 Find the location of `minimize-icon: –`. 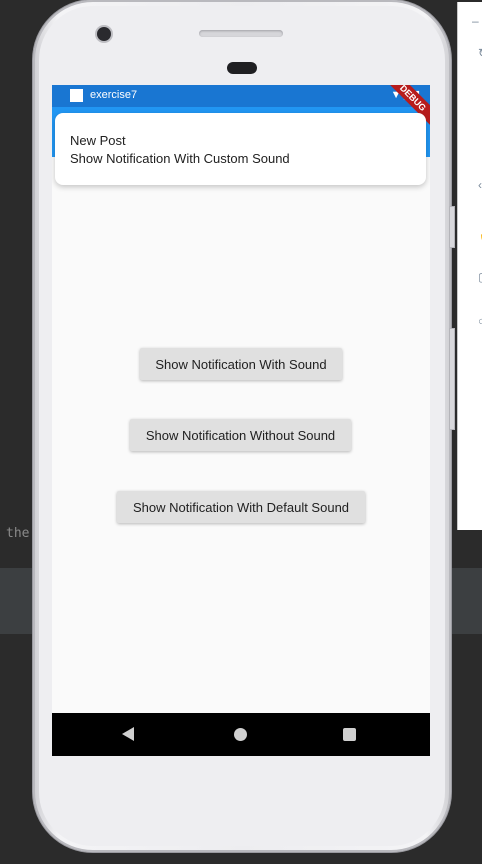

minimize-icon: – is located at coordinates (475, 21).